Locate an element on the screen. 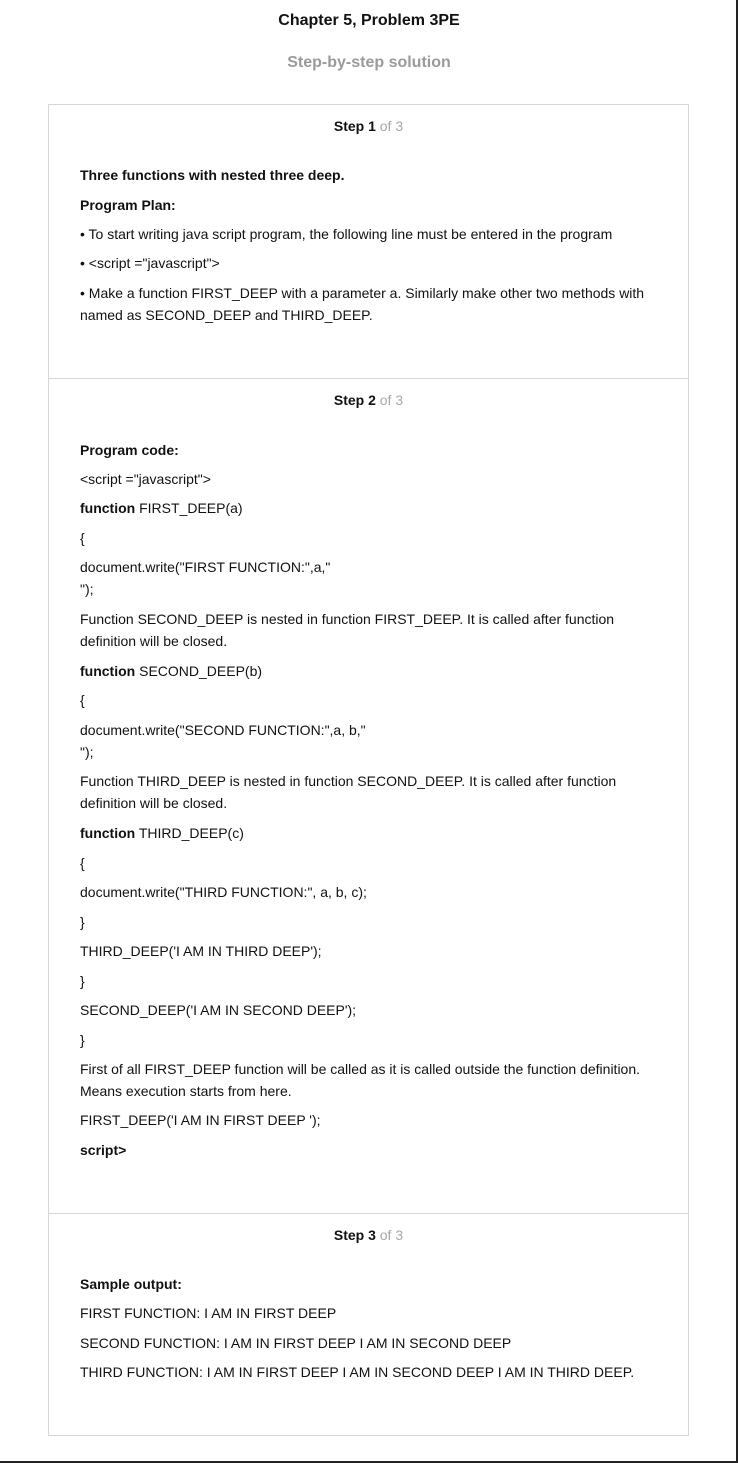 The image size is (738, 1463). step-2-header: Step 2 of 3 is located at coordinates (368, 400).